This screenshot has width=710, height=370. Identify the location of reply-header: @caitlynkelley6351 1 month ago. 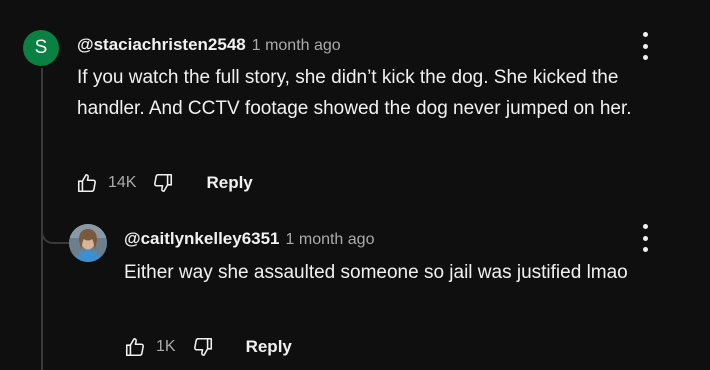
(249, 239).